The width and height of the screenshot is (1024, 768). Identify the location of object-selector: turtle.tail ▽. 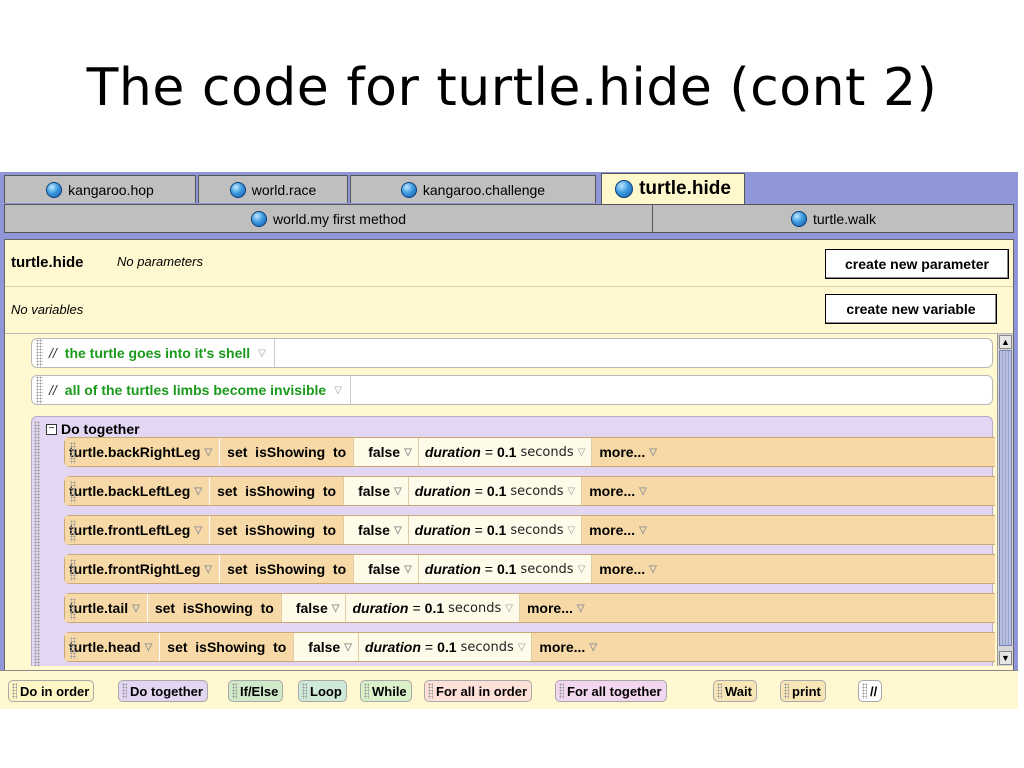
(106, 608).